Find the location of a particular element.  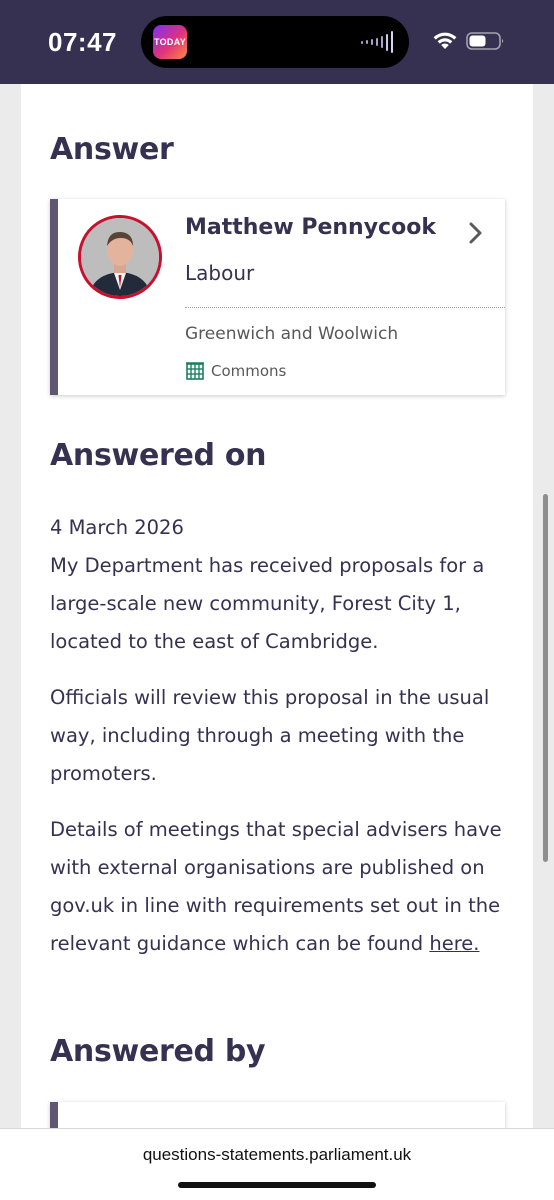

audio-bars-icon is located at coordinates (377, 42).